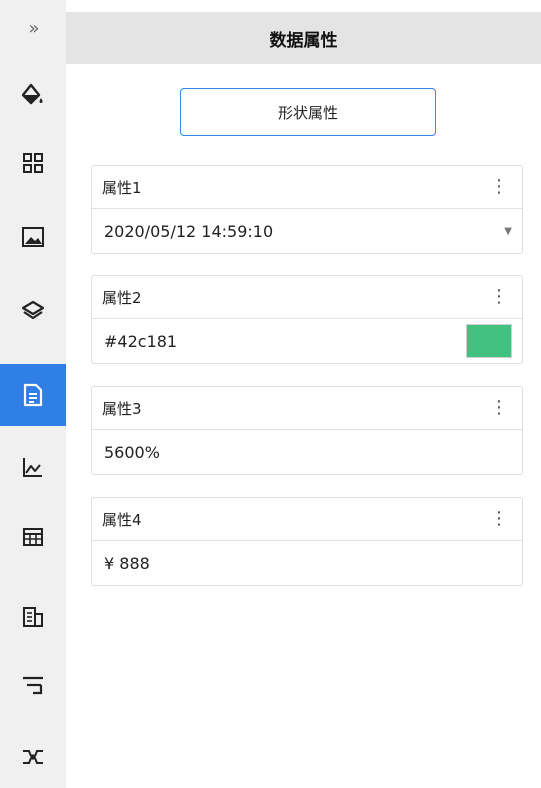 The height and width of the screenshot is (788, 541). Describe the element at coordinates (127, 563) in the screenshot. I see `property-value: ¥ 888` at that location.